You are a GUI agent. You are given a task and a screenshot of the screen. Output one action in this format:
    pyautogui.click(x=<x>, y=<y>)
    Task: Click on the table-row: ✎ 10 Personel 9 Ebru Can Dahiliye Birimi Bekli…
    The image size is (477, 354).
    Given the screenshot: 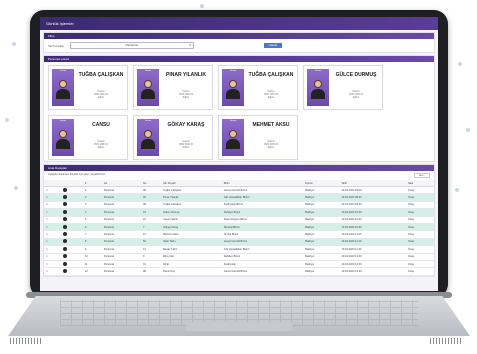 What is the action you would take?
    pyautogui.click(x=239, y=257)
    